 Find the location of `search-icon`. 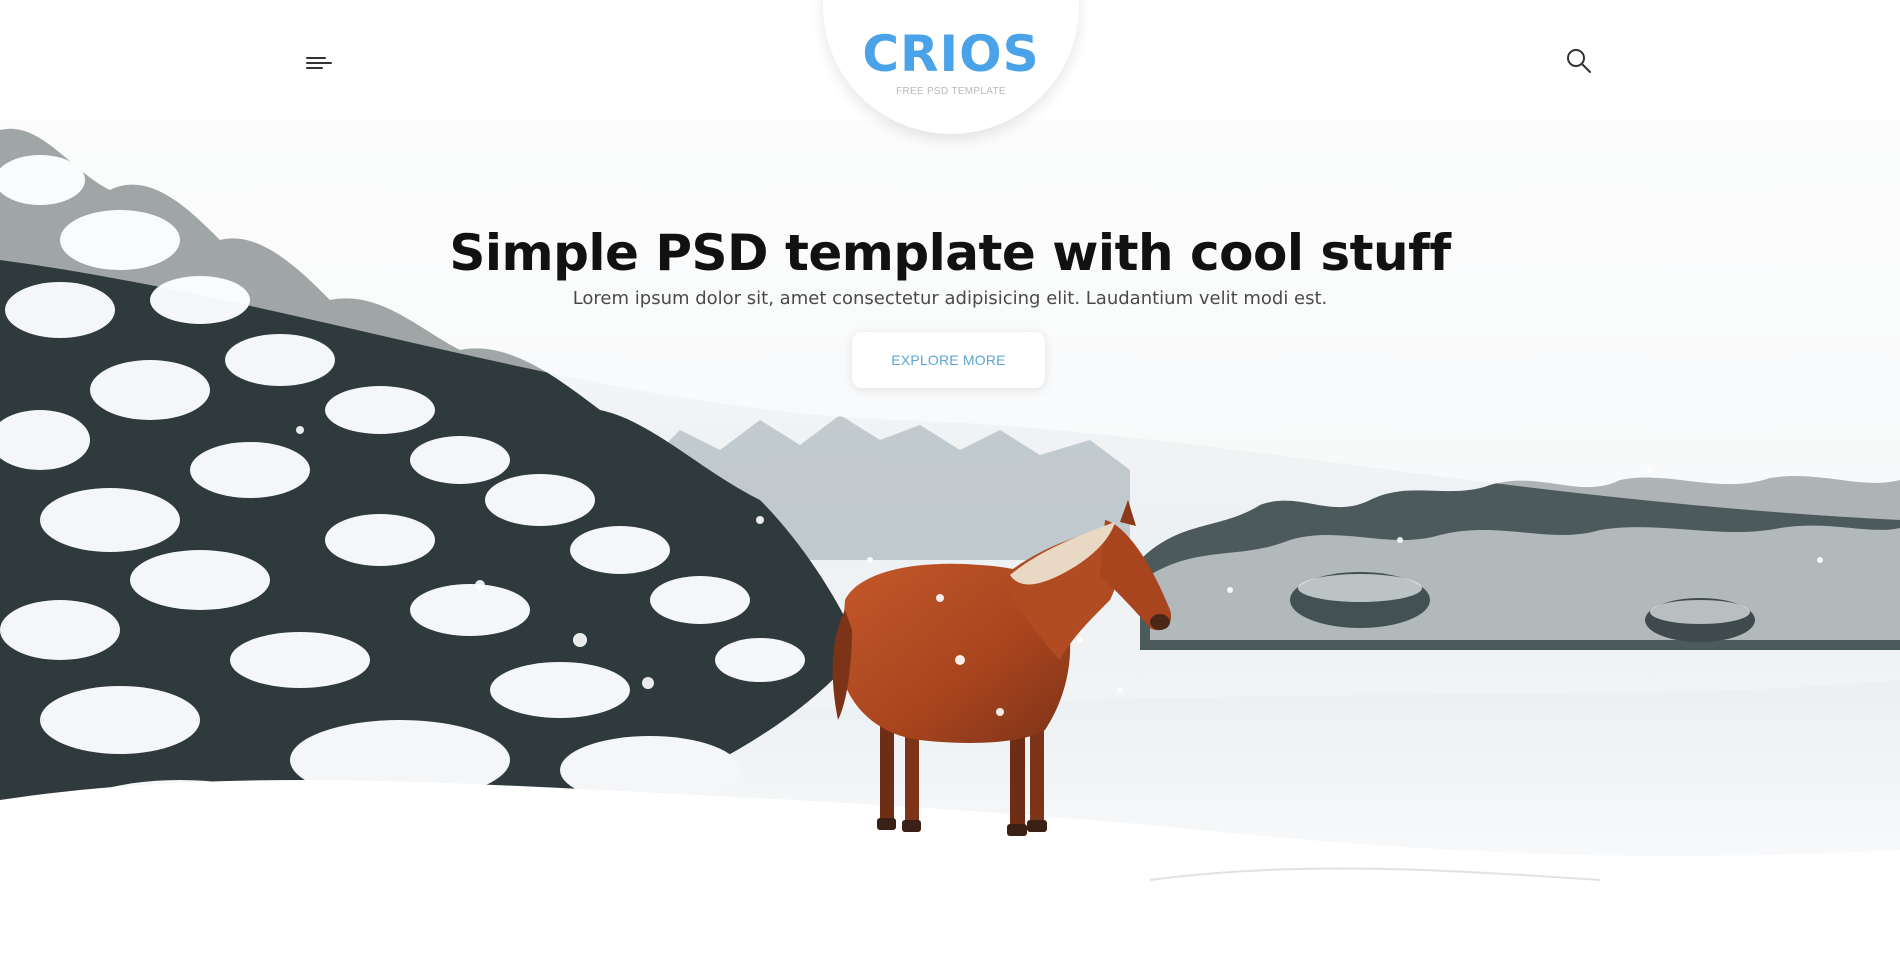

search-icon is located at coordinates (1579, 61).